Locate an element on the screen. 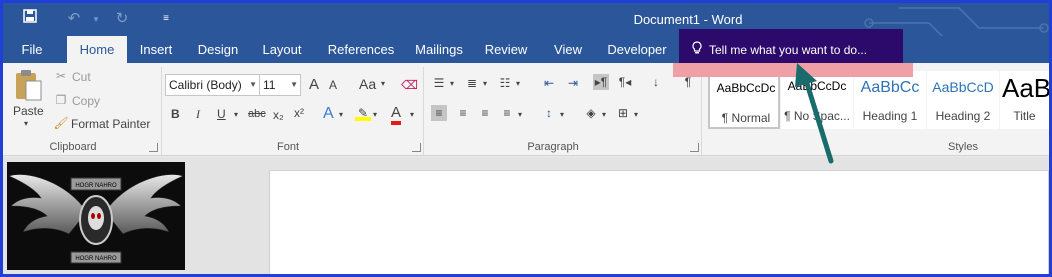 This screenshot has height=277, width=1052. tab-mailings: Mailings is located at coordinates (439, 49).